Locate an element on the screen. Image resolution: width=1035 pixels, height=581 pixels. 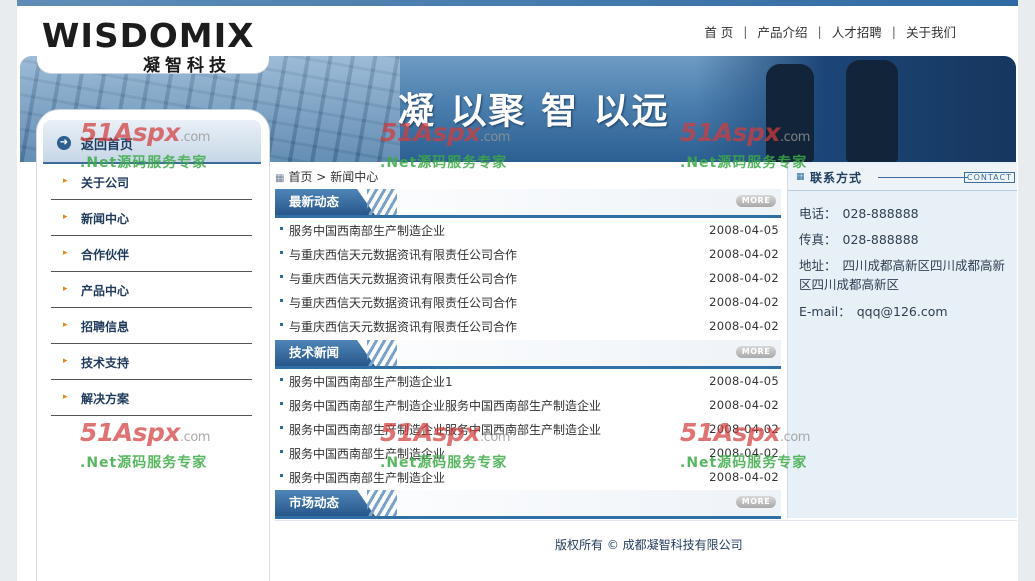
sidebar-item-news: ▸ 新闻中心 is located at coordinates (151, 218).